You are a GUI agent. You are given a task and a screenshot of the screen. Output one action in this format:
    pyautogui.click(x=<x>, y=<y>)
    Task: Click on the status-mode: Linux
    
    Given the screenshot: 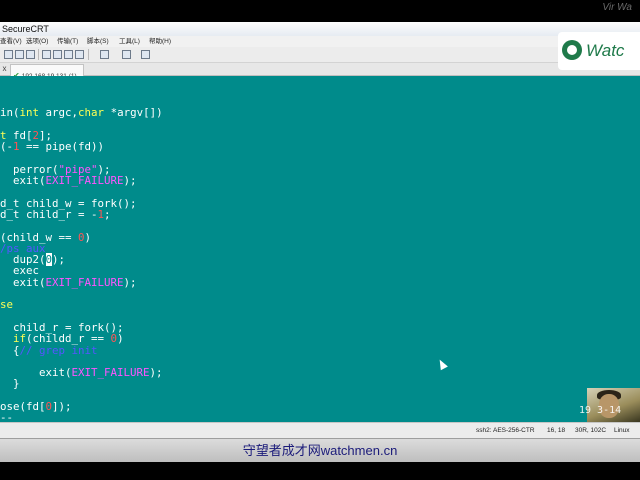 What is the action you would take?
    pyautogui.click(x=622, y=430)
    